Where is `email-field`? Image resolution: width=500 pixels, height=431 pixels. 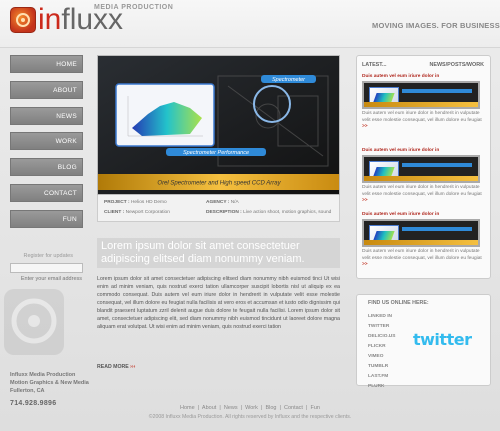
email-field is located at coordinates (46, 279).